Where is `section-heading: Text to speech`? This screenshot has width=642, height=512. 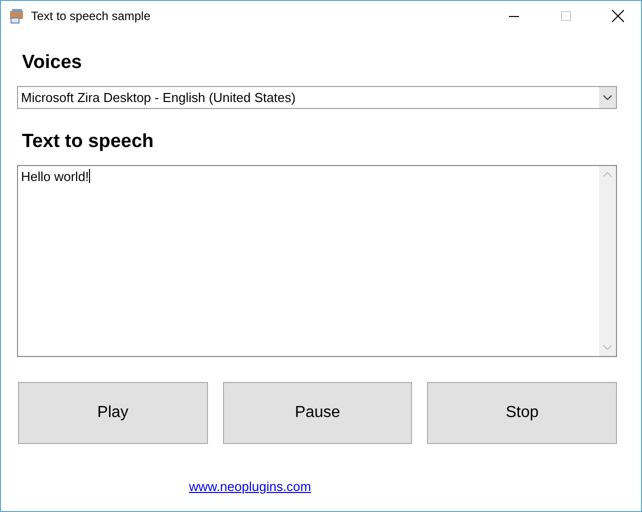
section-heading: Text to speech is located at coordinates (88, 142).